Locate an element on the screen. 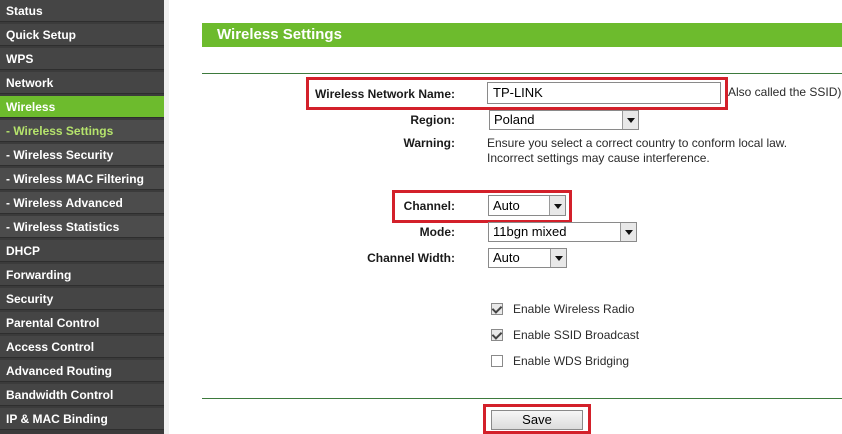  sidebar-item-wireless-advanced: - Wireless Advanced is located at coordinates (82, 203).